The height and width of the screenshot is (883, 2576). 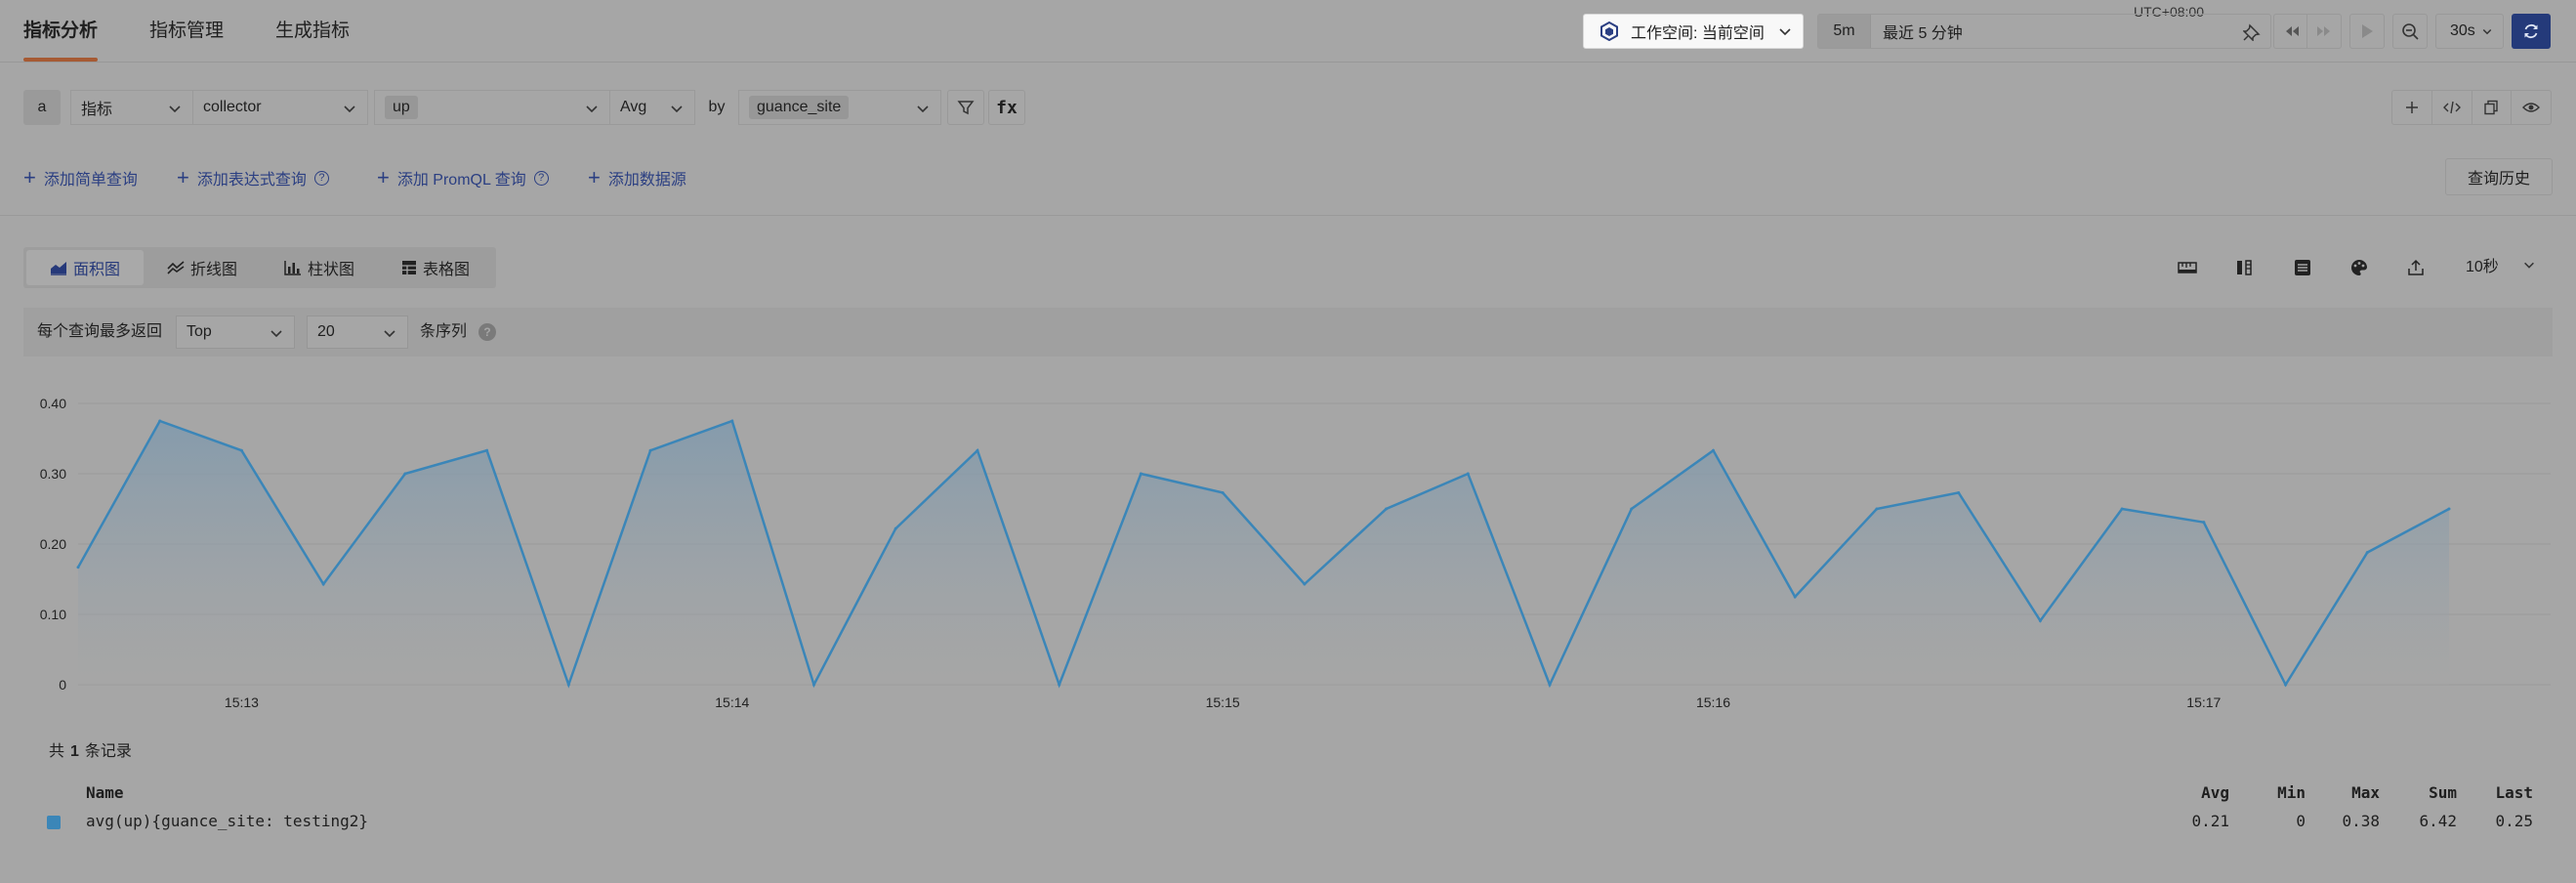 I want to click on field-select: up, so click(x=492, y=108).